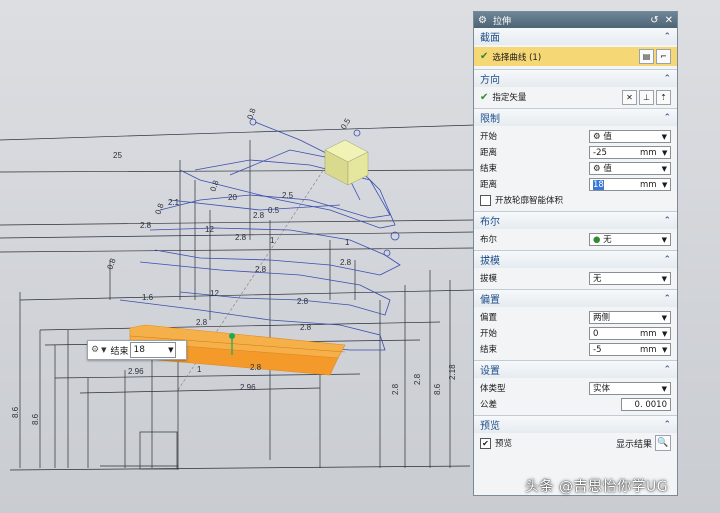 This screenshot has width=720, height=513. What do you see at coordinates (485, 200) in the screenshot?
I see `open-profile-checkbox` at bounding box center [485, 200].